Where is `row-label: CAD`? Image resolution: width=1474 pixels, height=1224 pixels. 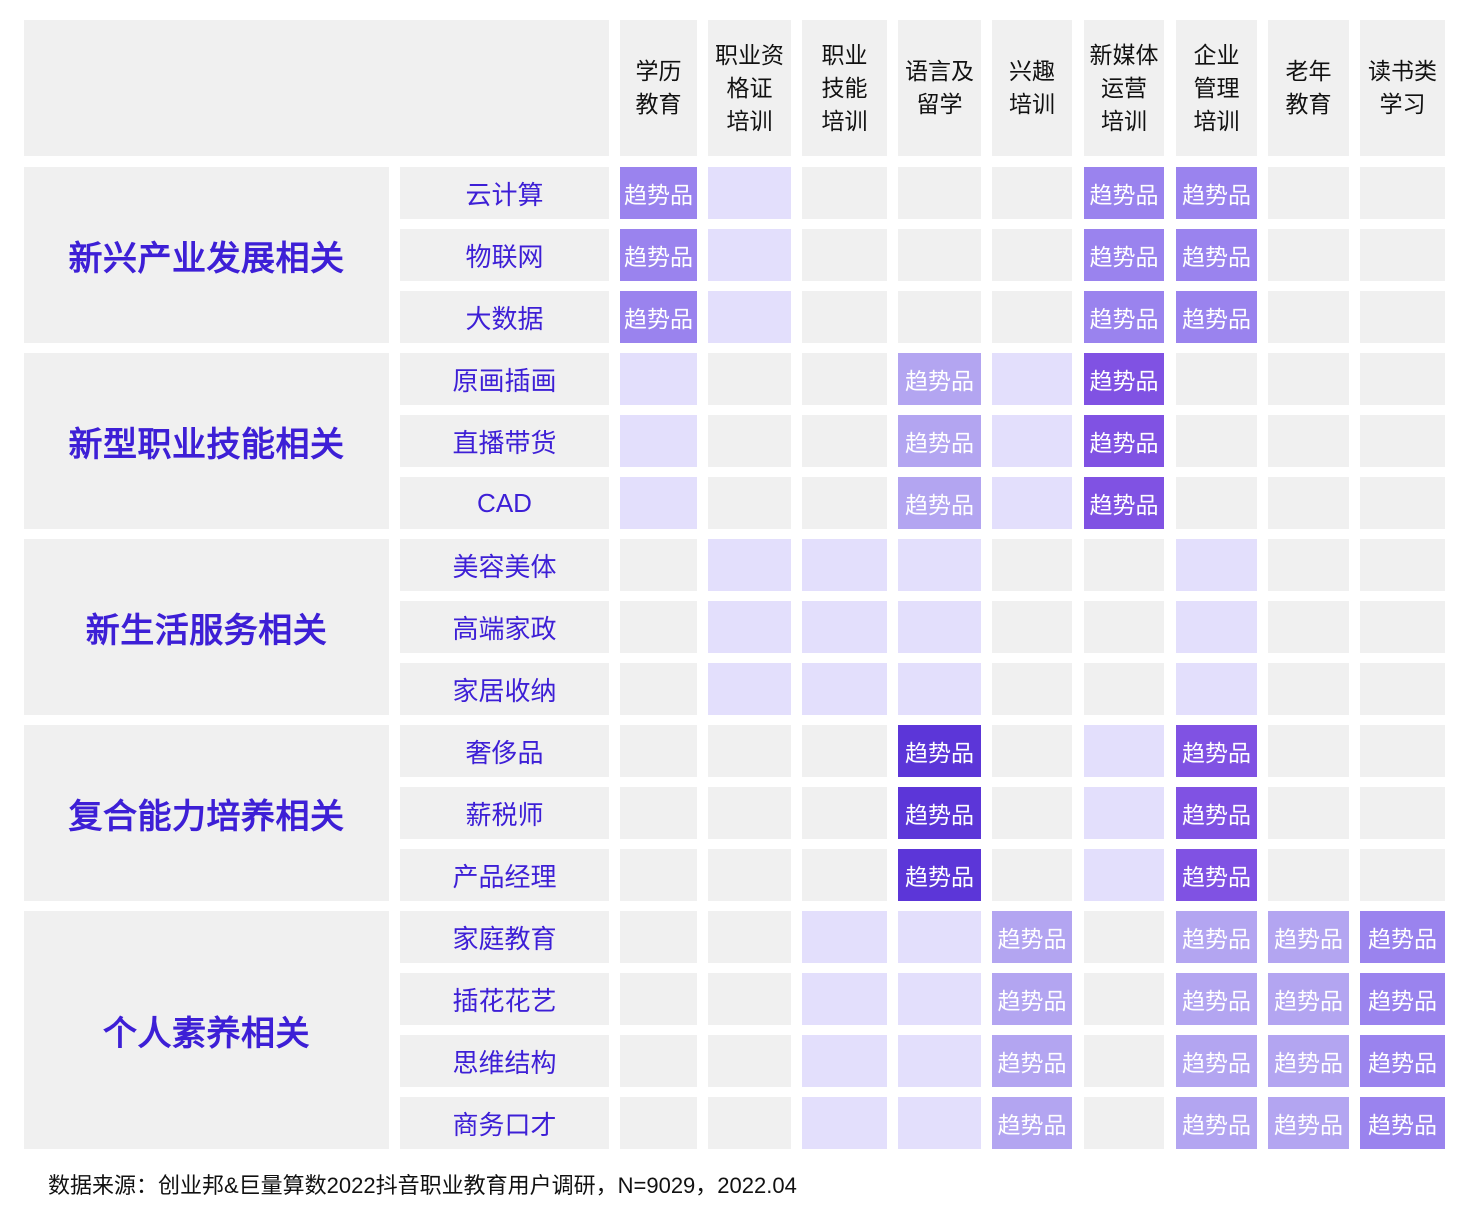
row-label: CAD is located at coordinates (504, 503).